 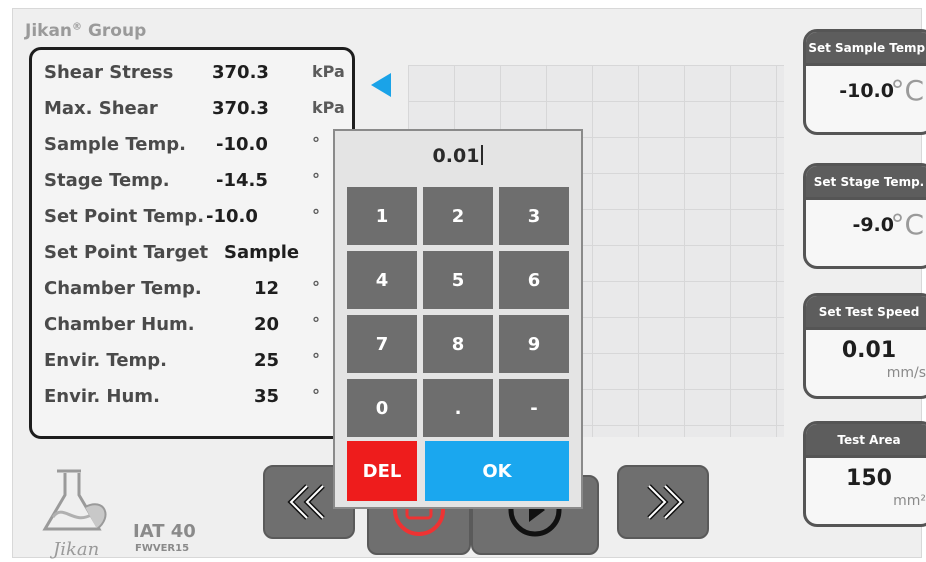 What do you see at coordinates (124, 216) in the screenshot?
I see `reading-label: Set Point Temp.` at bounding box center [124, 216].